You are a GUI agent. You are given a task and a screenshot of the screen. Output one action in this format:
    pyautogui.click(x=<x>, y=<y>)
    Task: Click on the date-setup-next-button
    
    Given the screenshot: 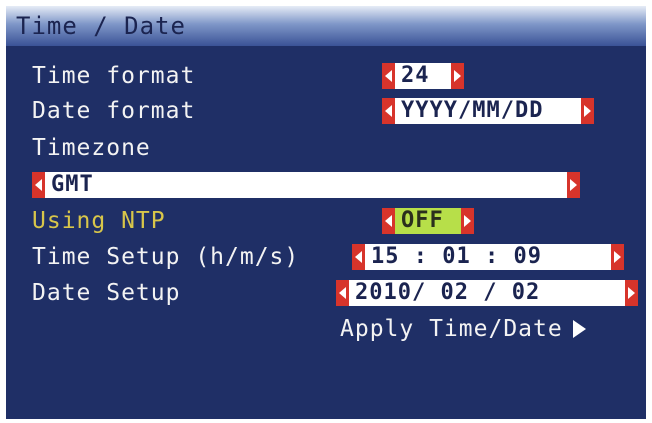 What is the action you would take?
    pyautogui.click(x=631, y=293)
    